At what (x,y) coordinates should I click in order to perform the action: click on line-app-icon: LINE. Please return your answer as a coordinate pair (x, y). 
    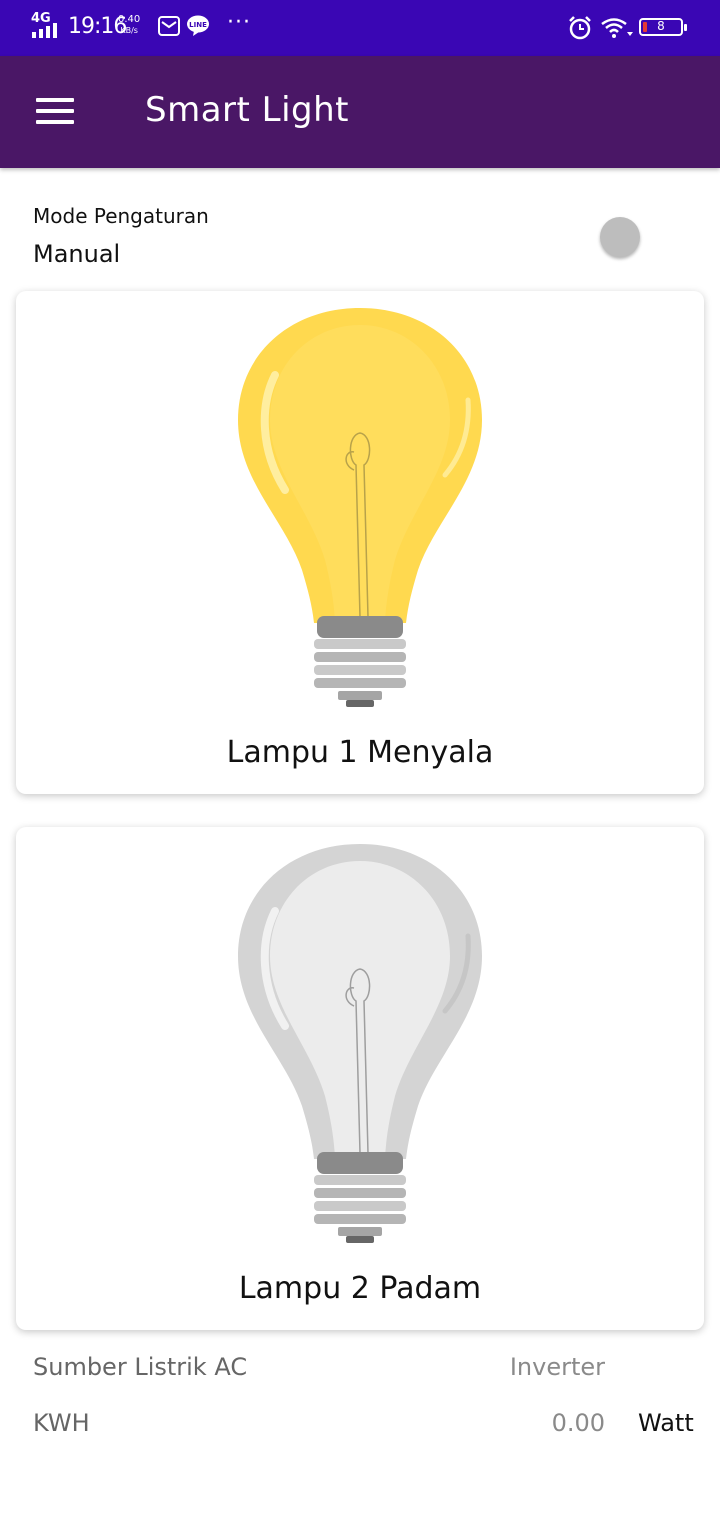
    Looking at the image, I should click on (198, 25).